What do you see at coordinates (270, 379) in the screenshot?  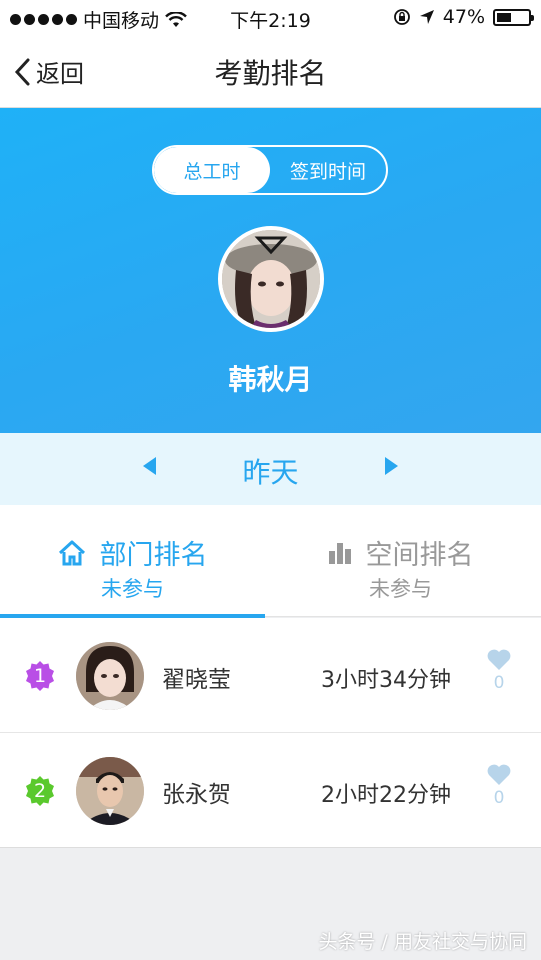 I see `profile-name: 韩秋月` at bounding box center [270, 379].